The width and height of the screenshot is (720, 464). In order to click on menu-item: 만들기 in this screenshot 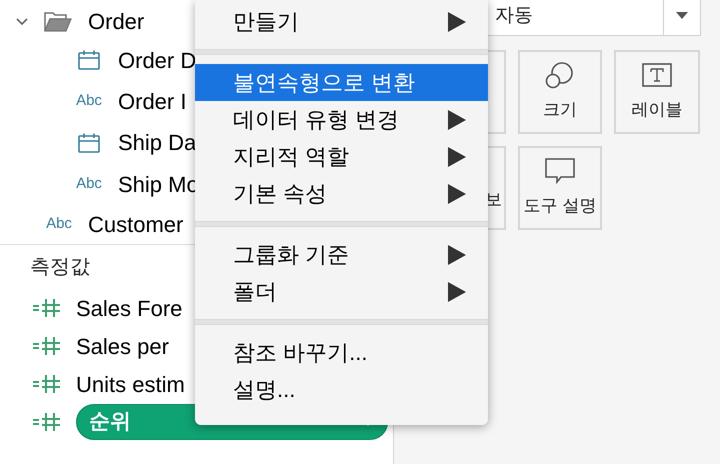, I will do `click(341, 21)`.